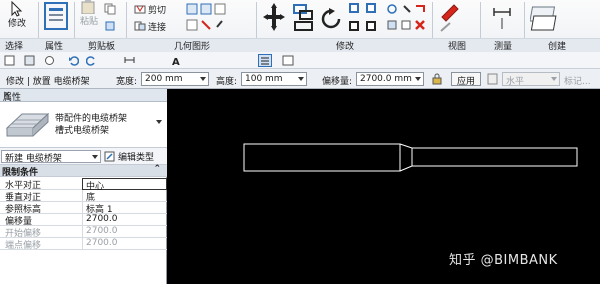  I want to click on property-row: 参照标高 标高 1, so click(83, 208).